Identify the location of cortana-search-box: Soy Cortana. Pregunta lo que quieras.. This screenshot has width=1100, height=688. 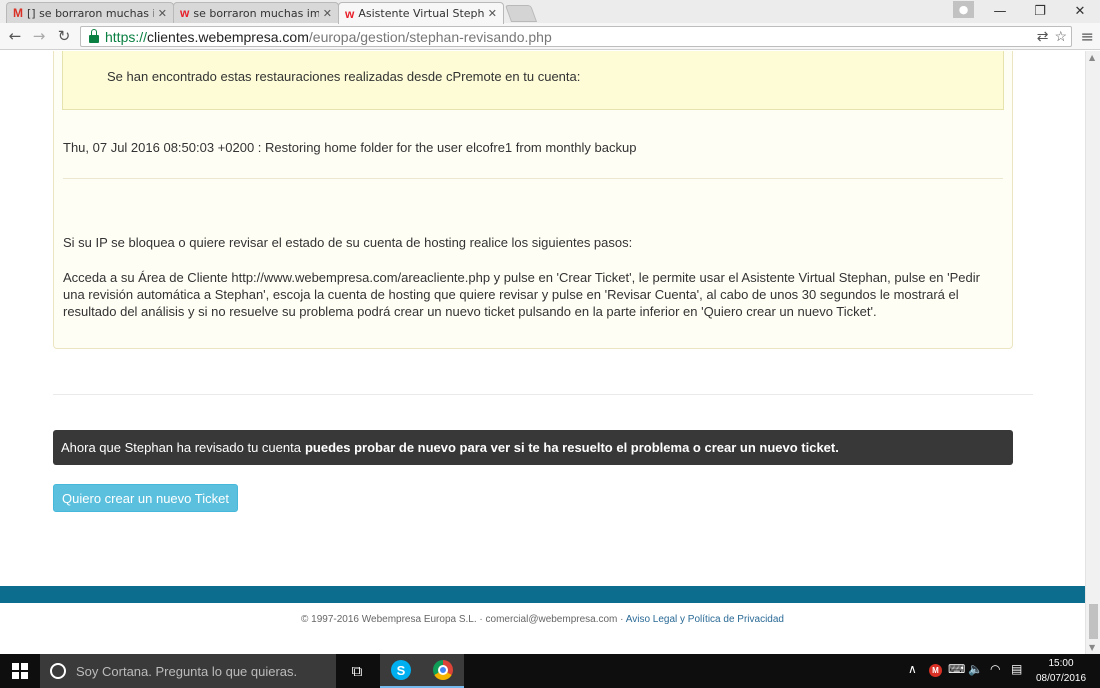
(188, 671).